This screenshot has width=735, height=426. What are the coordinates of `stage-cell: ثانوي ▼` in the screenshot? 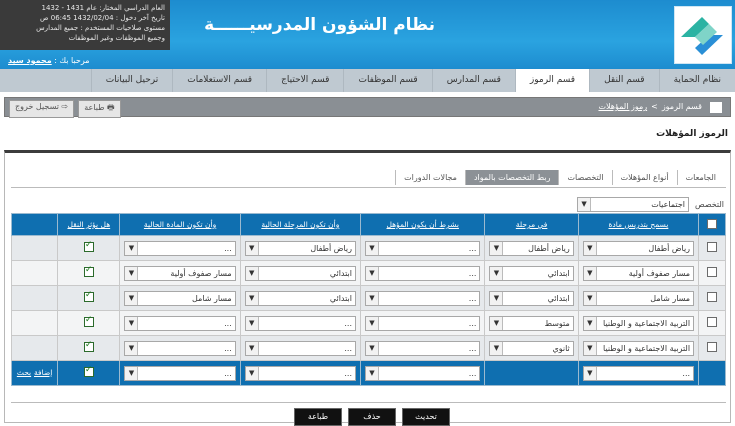 It's located at (531, 348).